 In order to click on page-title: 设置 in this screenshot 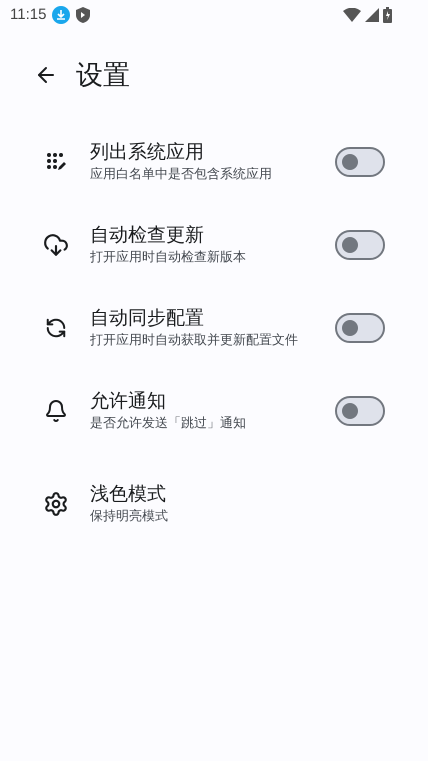, I will do `click(103, 75)`.